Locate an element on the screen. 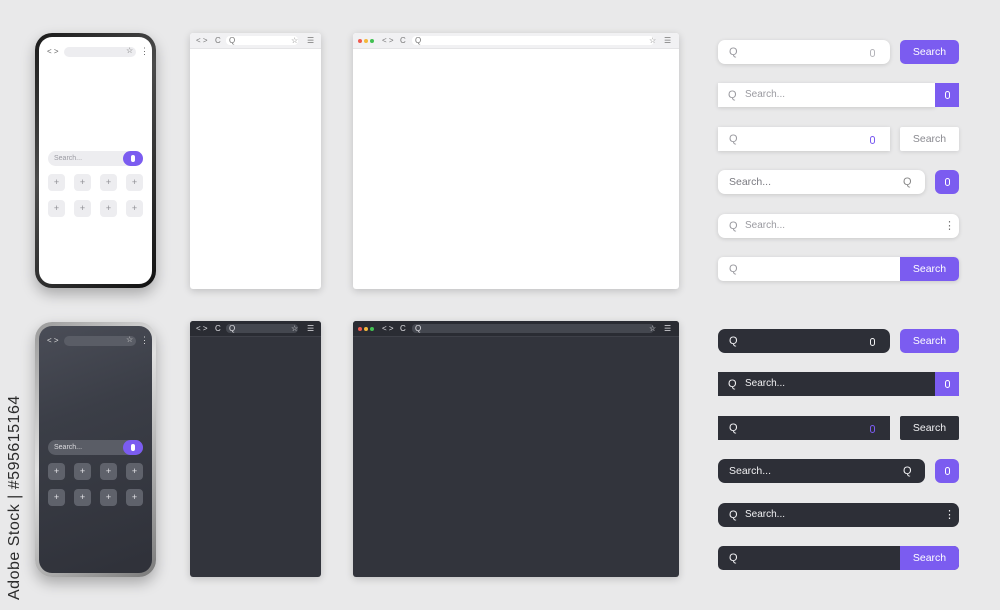 The height and width of the screenshot is (610, 1000). browser-window-wide-light: < > C Q ☆ ☰ is located at coordinates (516, 161).